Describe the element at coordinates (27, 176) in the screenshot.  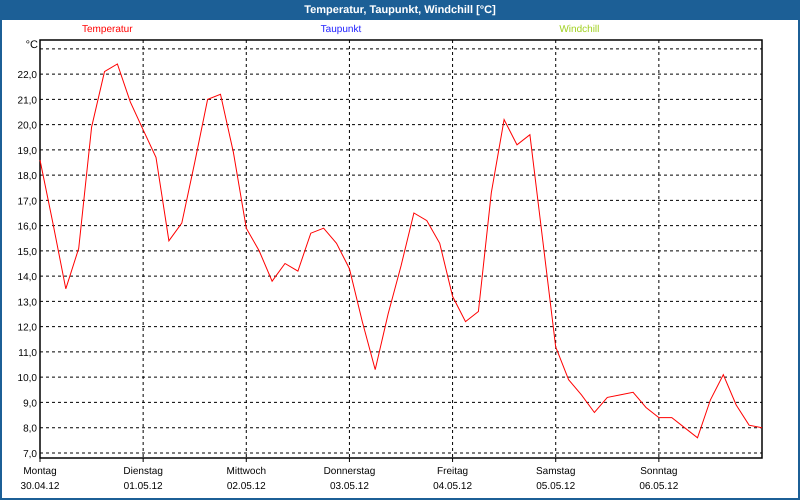
I see `y-tick-label: 18,0` at that location.